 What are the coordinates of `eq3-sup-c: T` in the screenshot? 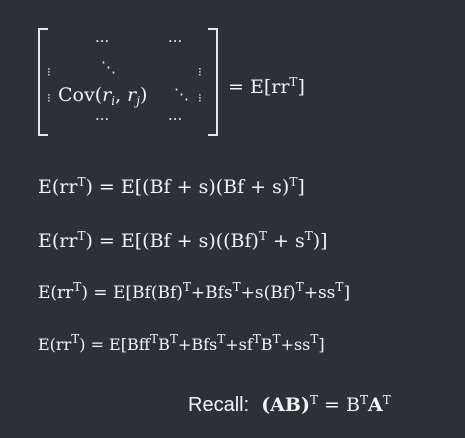 It's located at (299, 287).